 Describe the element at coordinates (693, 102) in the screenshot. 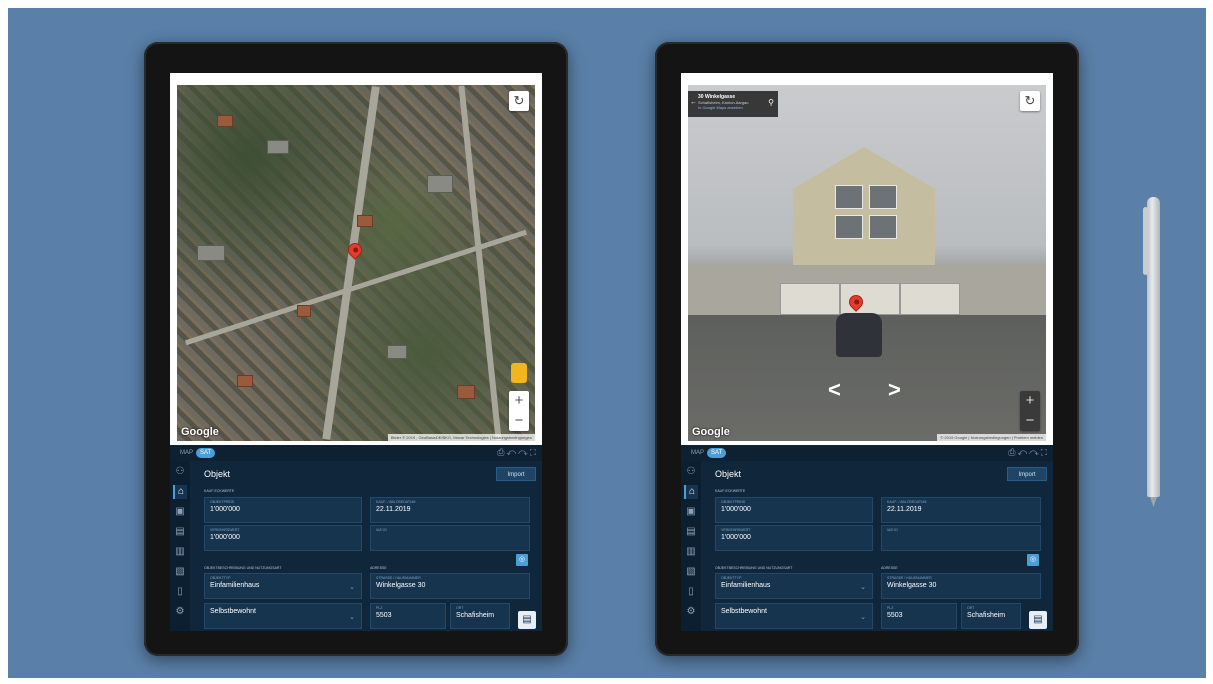

I see `back-arrow-icon: ←` at that location.